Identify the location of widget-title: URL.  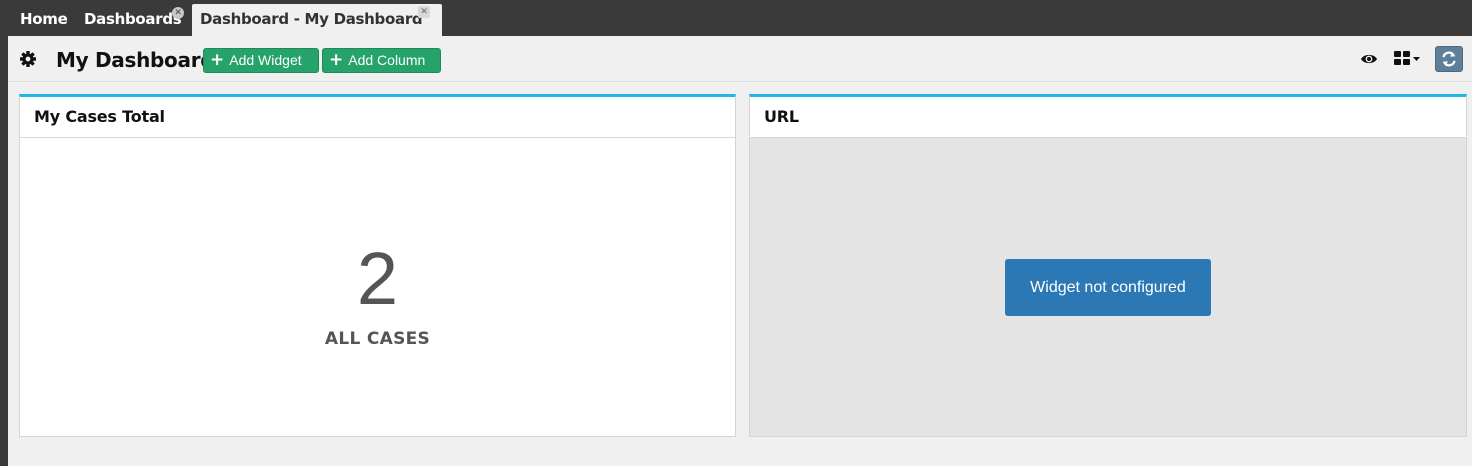
(1108, 117).